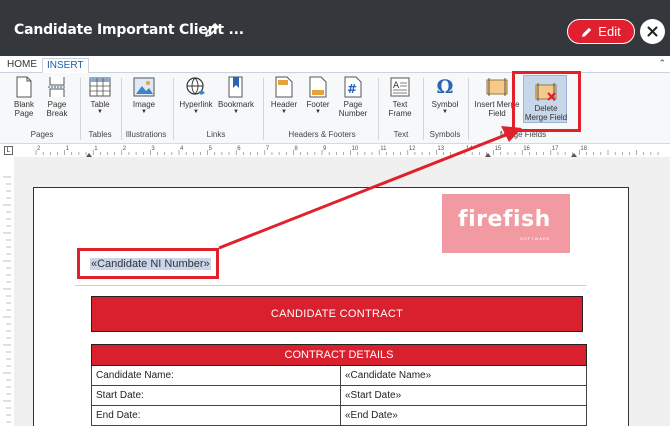 This screenshot has width=670, height=426. Describe the element at coordinates (555, 149) in the screenshot. I see `ruler-number: 17` at that location.